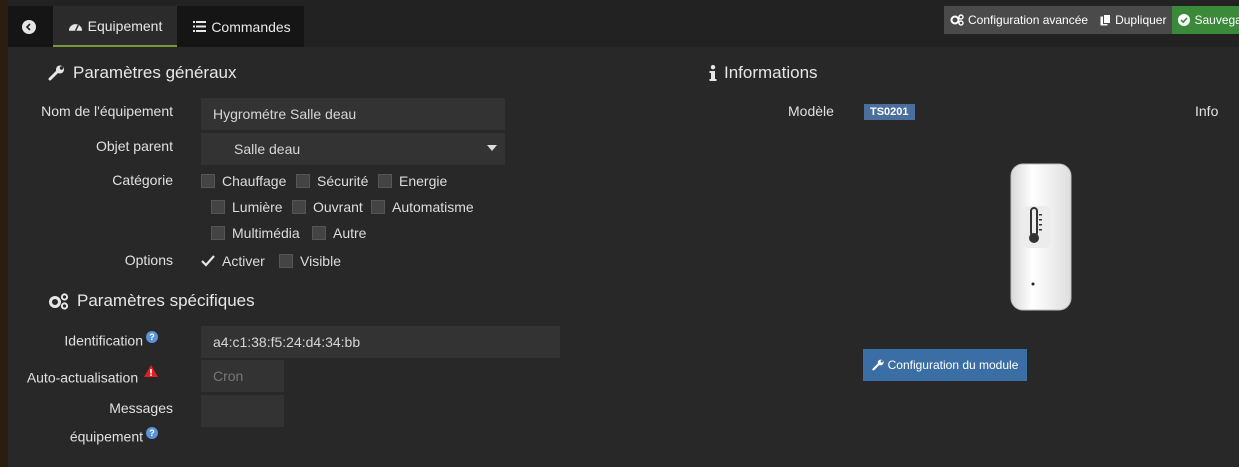 Image resolution: width=1239 pixels, height=467 pixels. I want to click on module-config-button: Configuration du module, so click(945, 365).